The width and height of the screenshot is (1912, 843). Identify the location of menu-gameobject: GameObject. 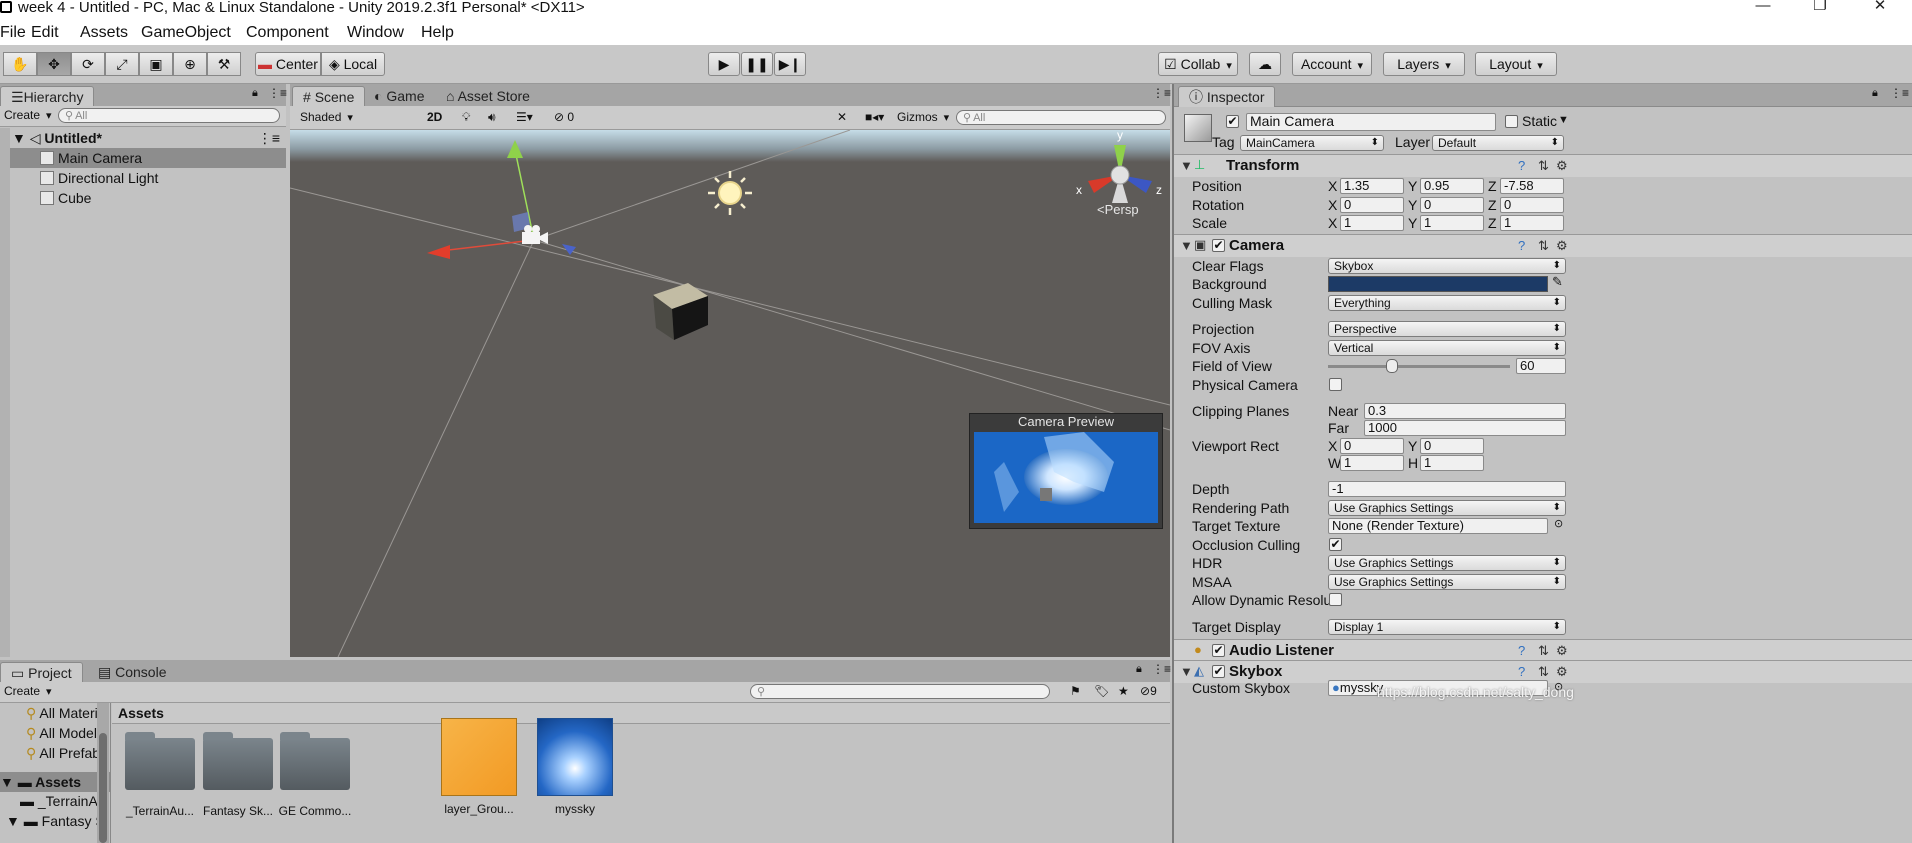
(186, 33).